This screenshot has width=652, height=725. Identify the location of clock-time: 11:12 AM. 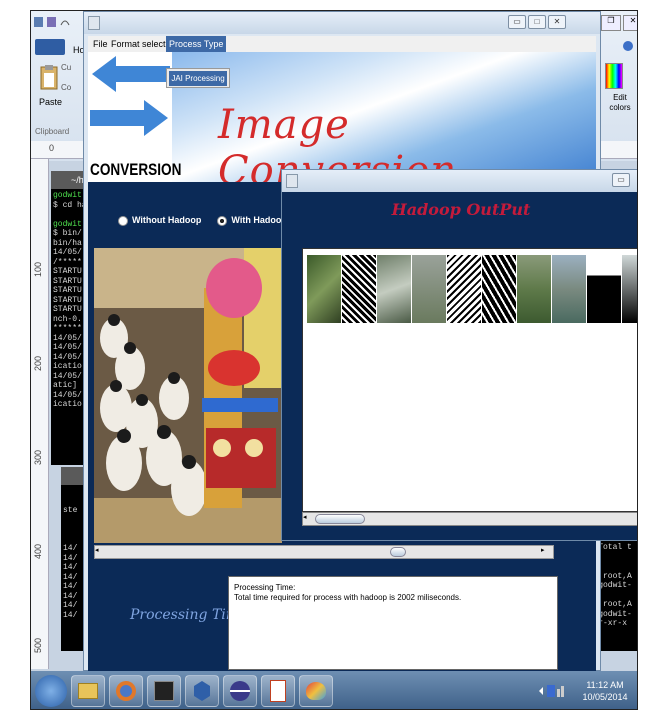
(605, 685).